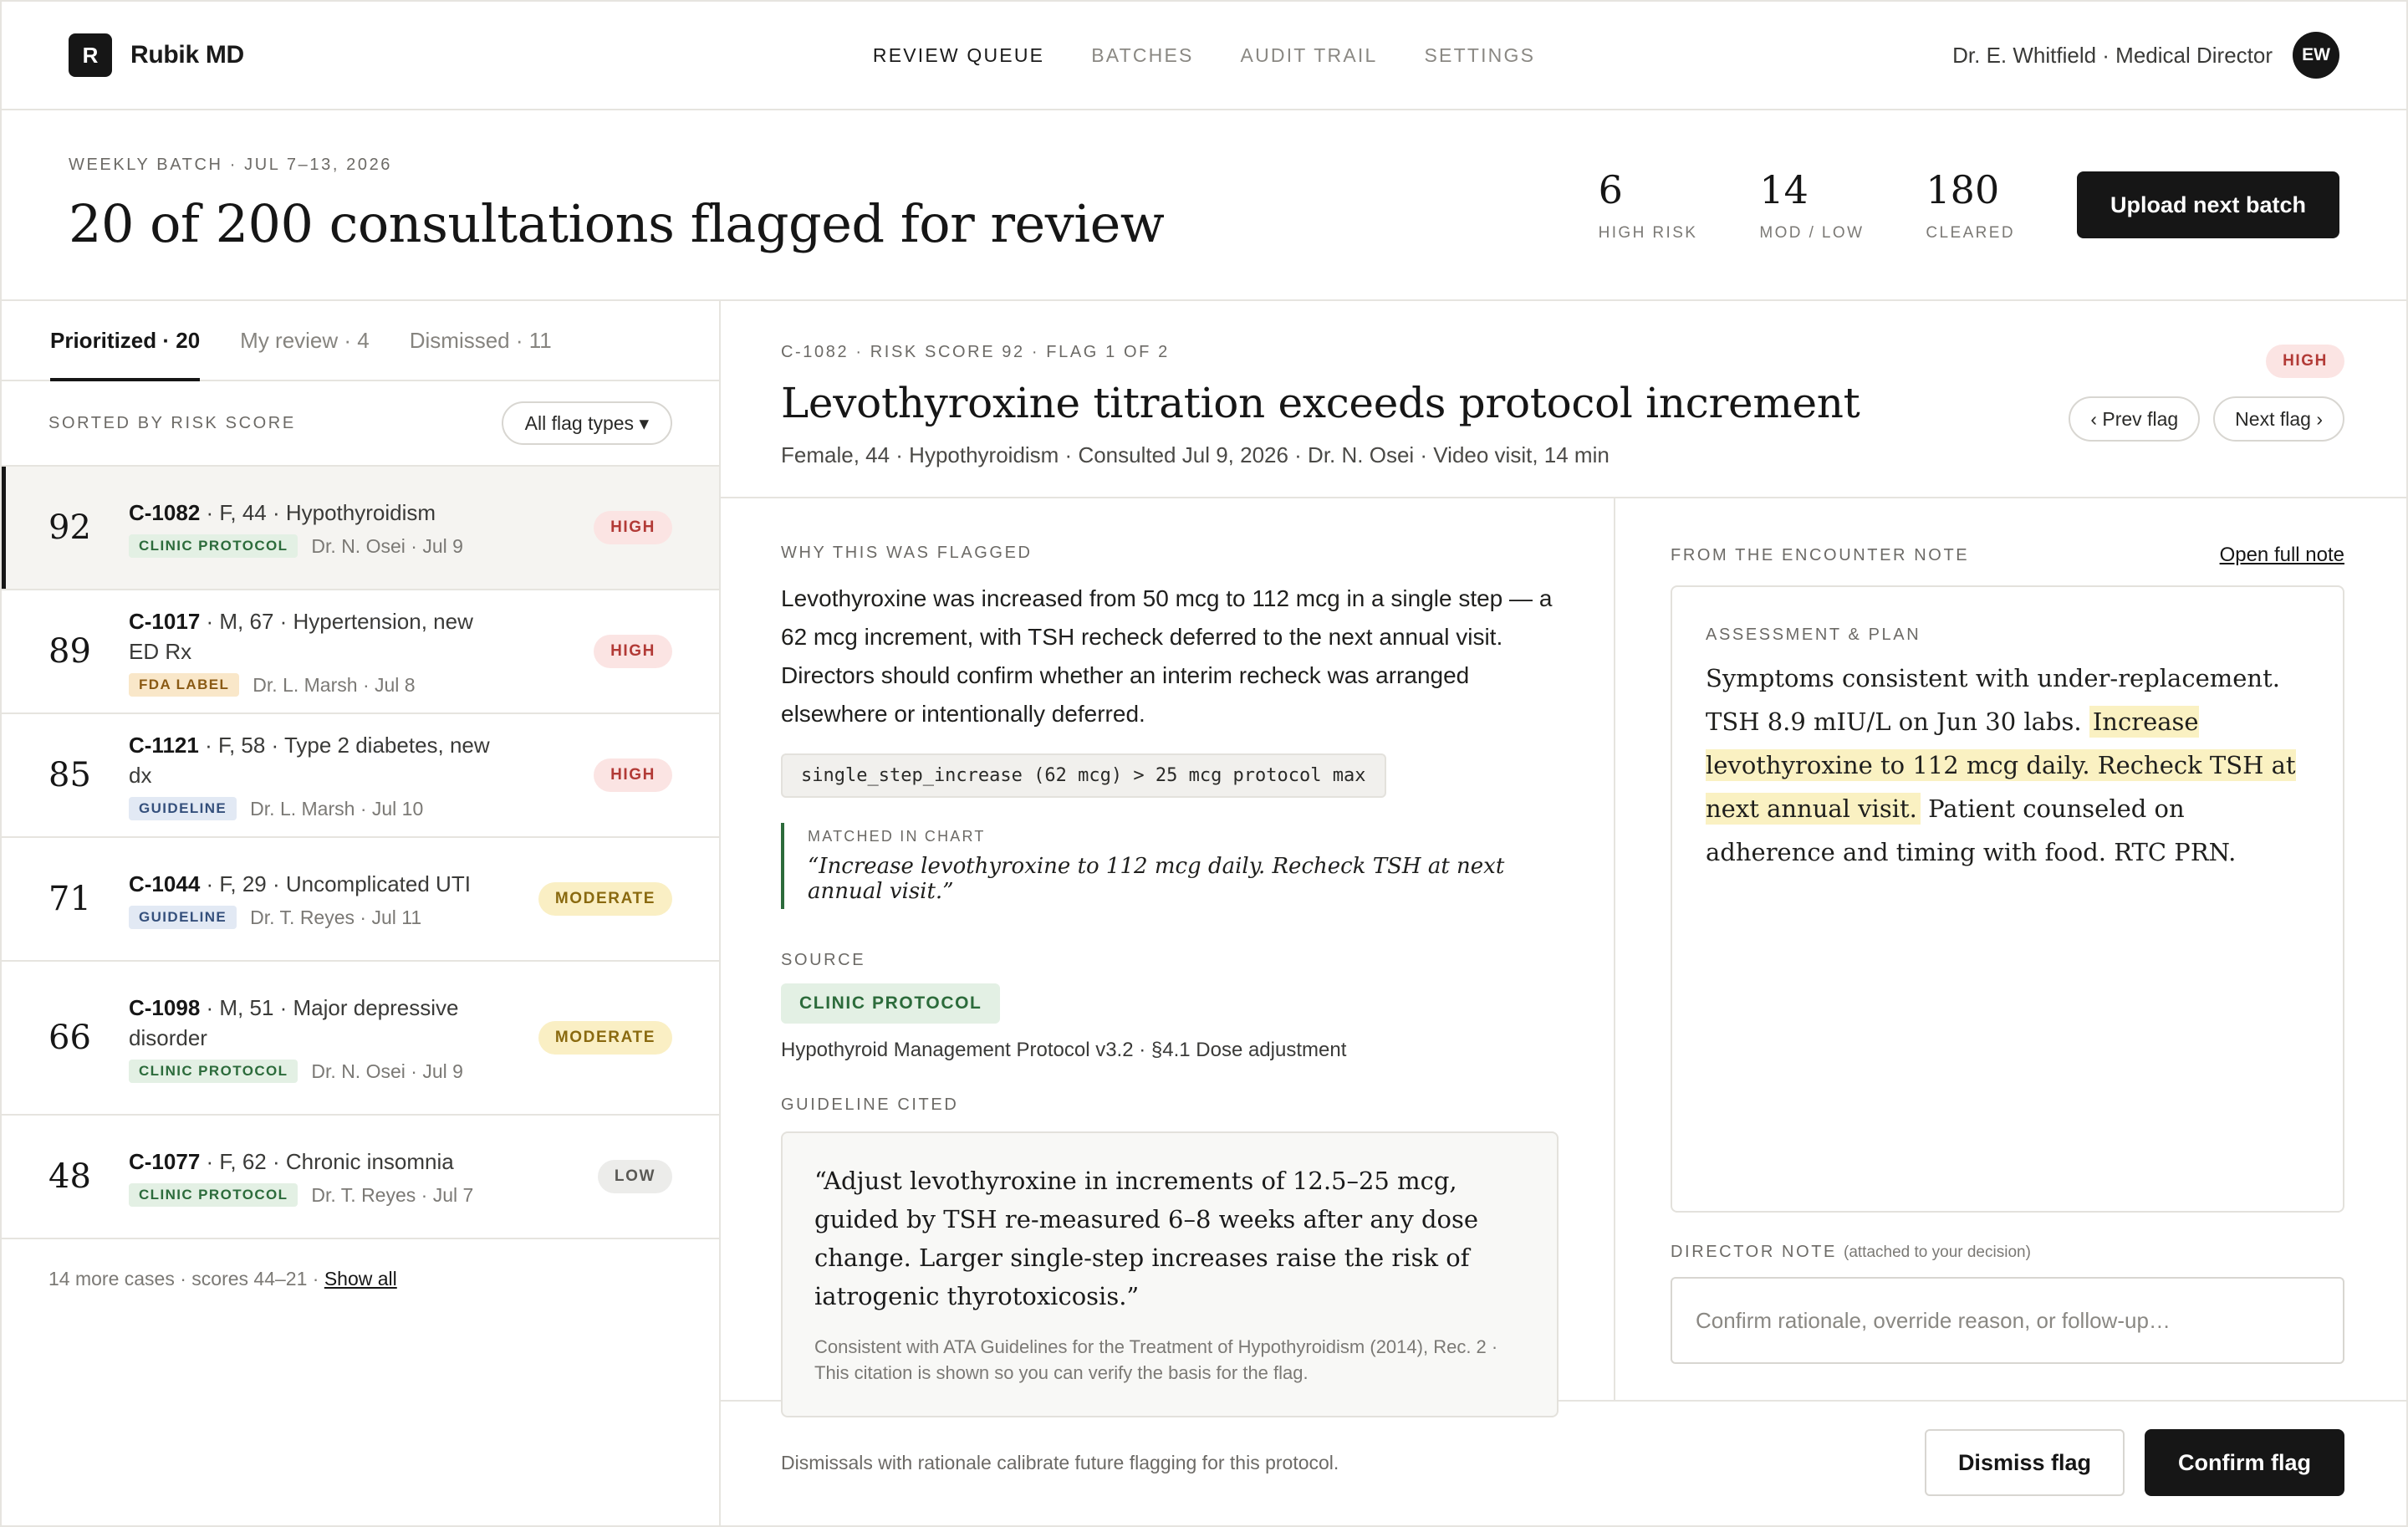  I want to click on case-id: C-1082, so click(165, 512).